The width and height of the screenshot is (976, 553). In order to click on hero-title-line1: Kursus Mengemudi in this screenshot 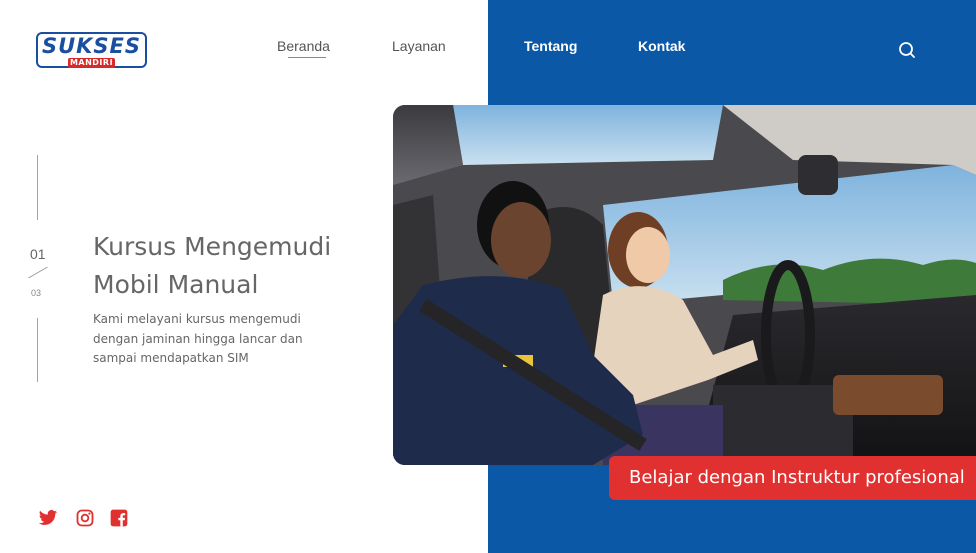, I will do `click(212, 246)`.